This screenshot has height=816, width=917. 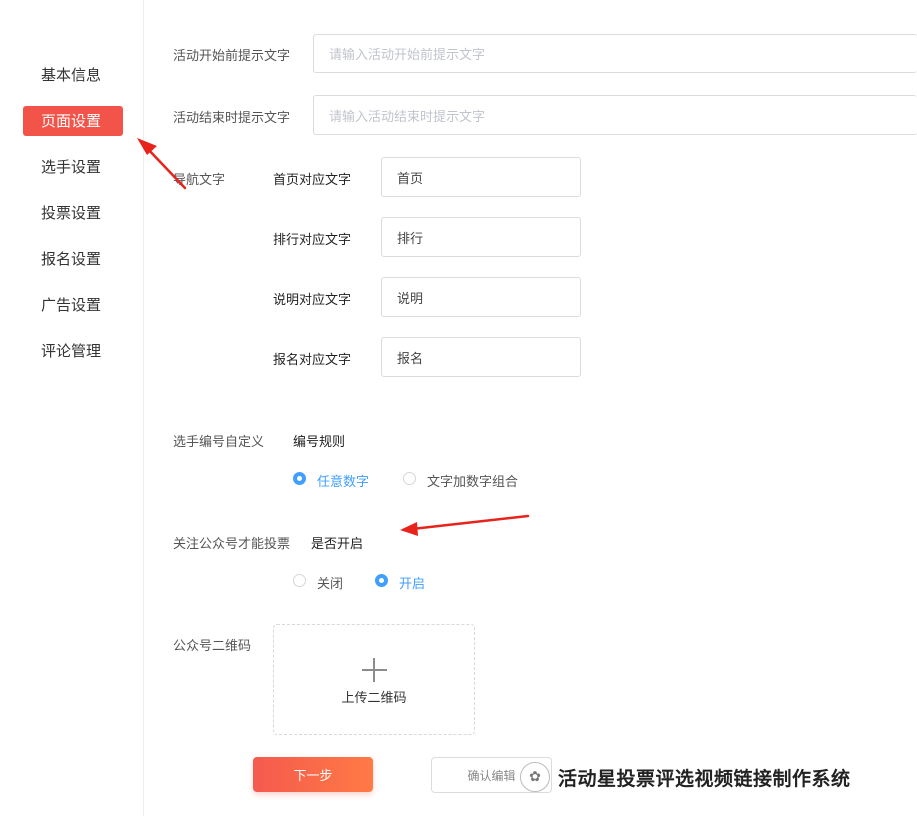 I want to click on qrcode-label: 公众号二维码, so click(x=212, y=646).